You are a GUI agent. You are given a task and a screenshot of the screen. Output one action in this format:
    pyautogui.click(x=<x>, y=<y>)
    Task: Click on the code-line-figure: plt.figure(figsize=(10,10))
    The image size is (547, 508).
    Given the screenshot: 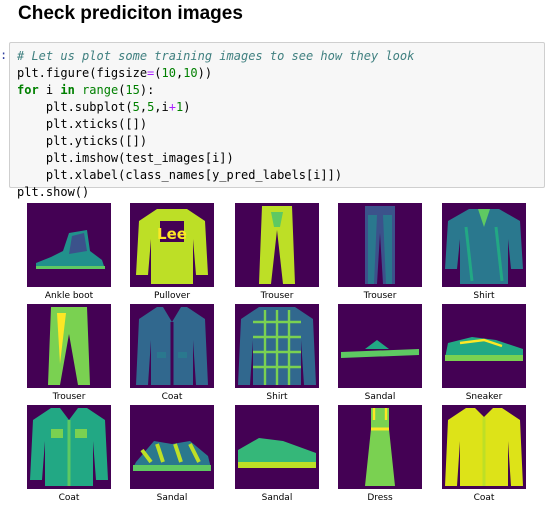 What is the action you would take?
    pyautogui.click(x=115, y=73)
    